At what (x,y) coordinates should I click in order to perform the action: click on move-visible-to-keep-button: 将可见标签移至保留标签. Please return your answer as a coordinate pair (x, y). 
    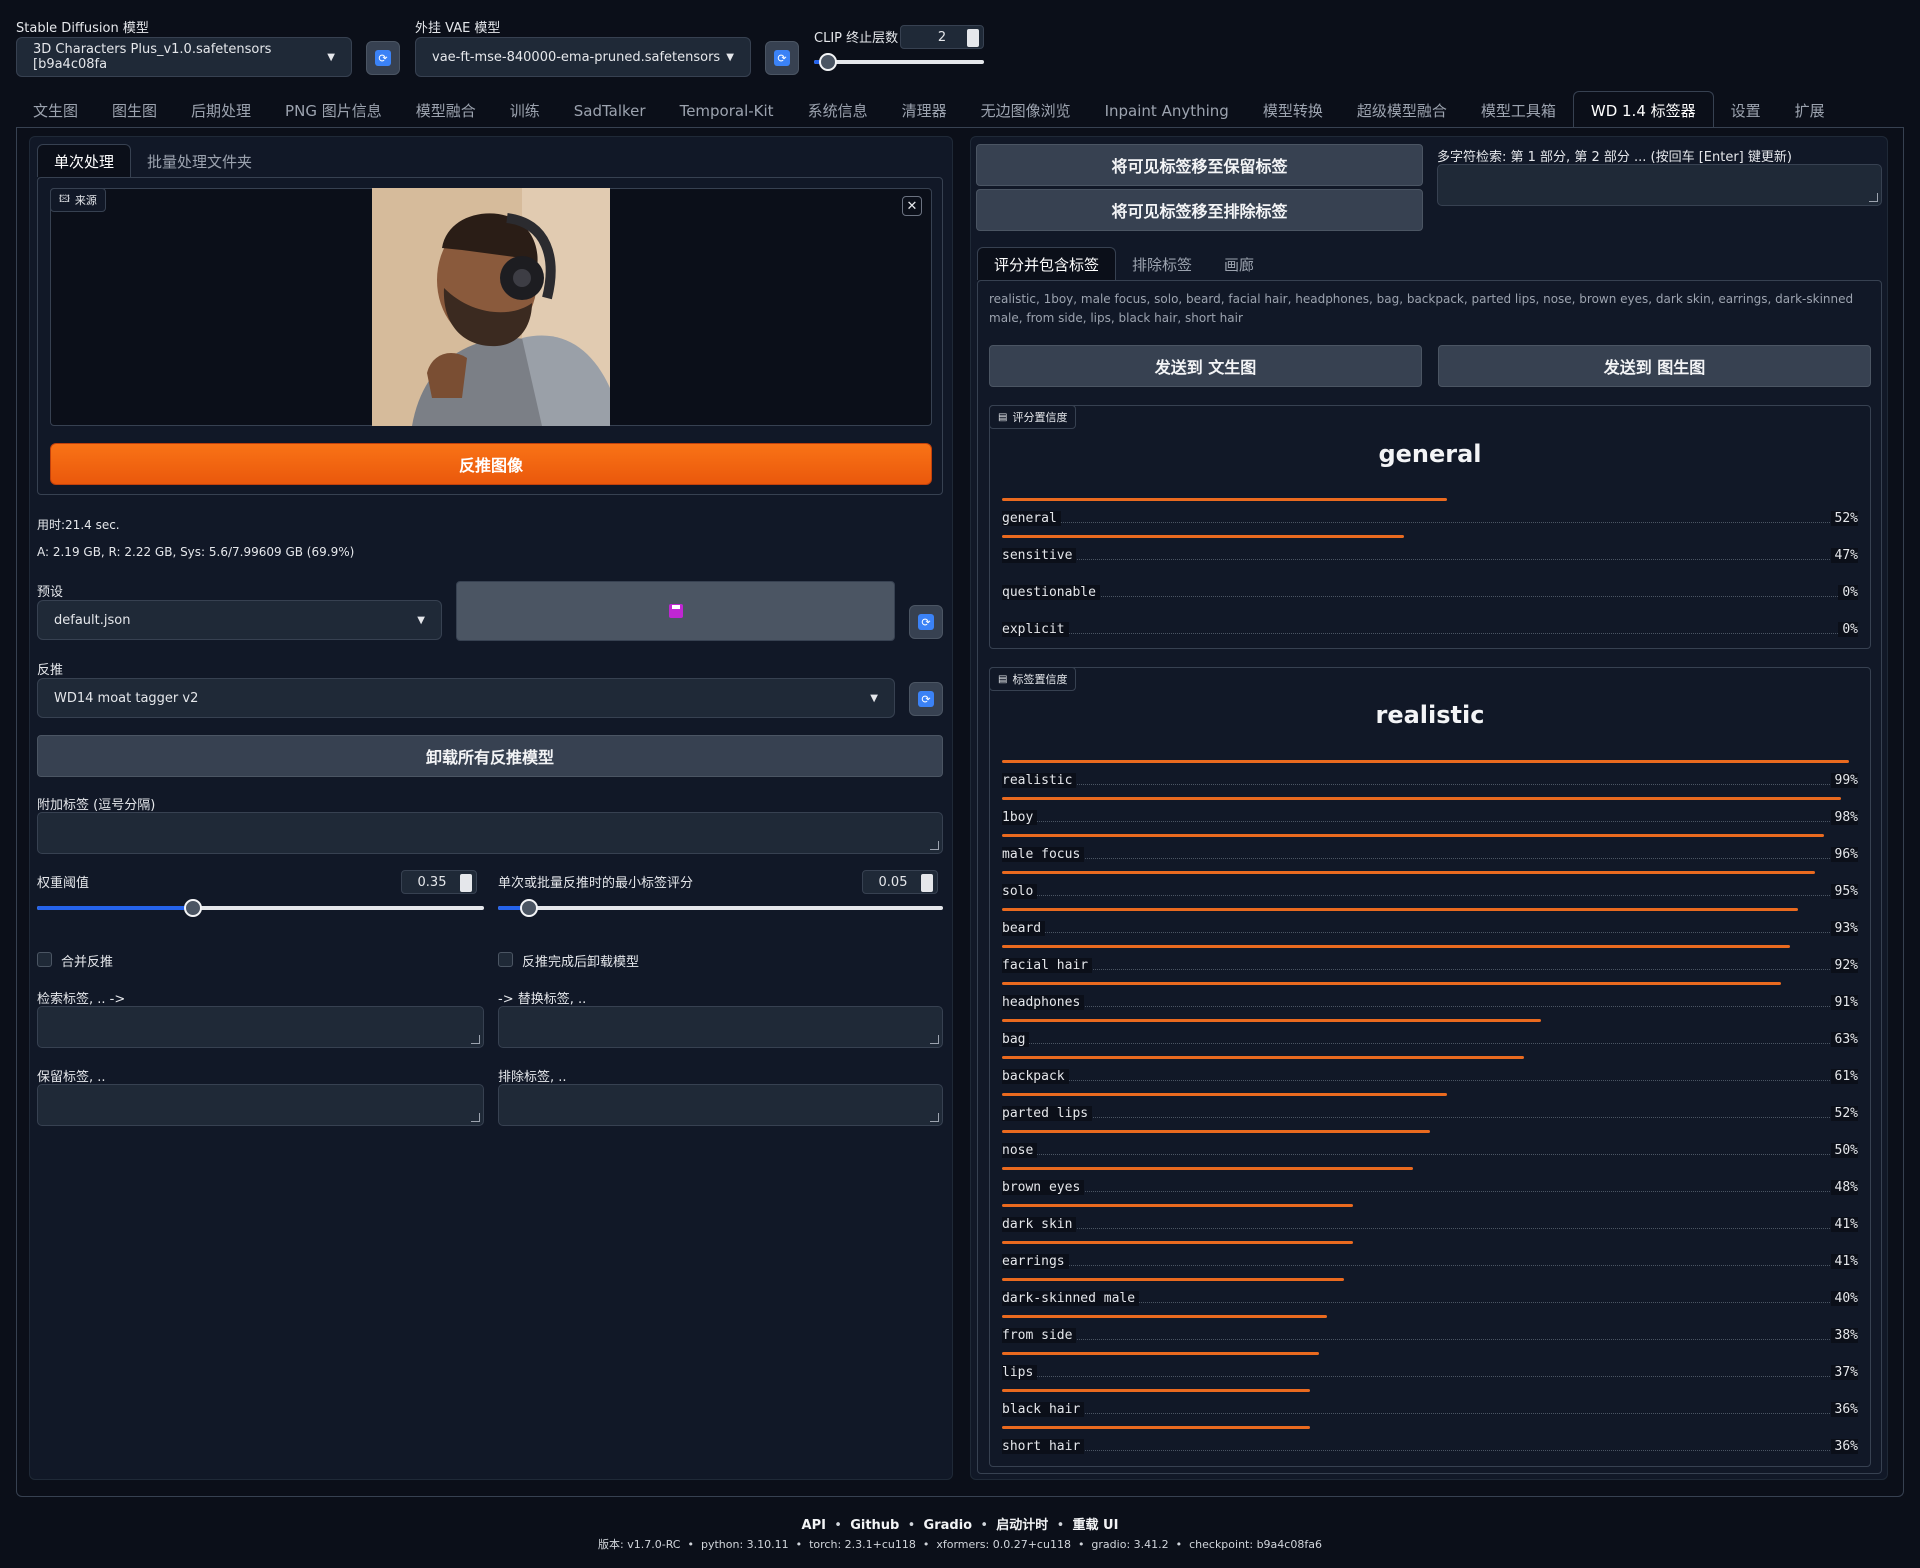
    Looking at the image, I should click on (1199, 165).